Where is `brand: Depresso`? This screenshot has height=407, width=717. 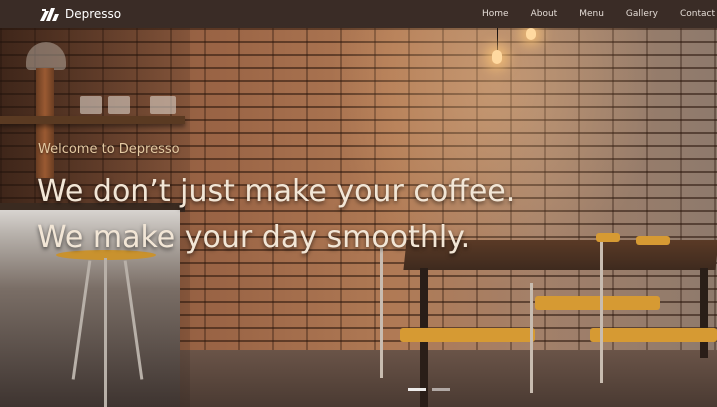
brand: Depresso is located at coordinates (80, 14).